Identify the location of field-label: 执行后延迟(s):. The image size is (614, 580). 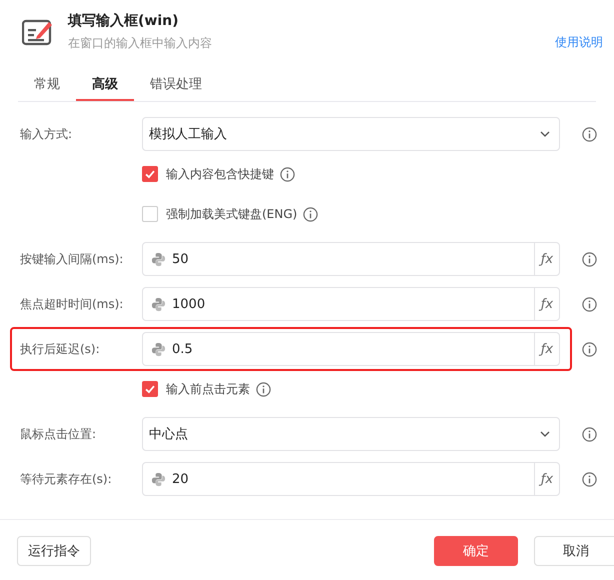
(60, 349).